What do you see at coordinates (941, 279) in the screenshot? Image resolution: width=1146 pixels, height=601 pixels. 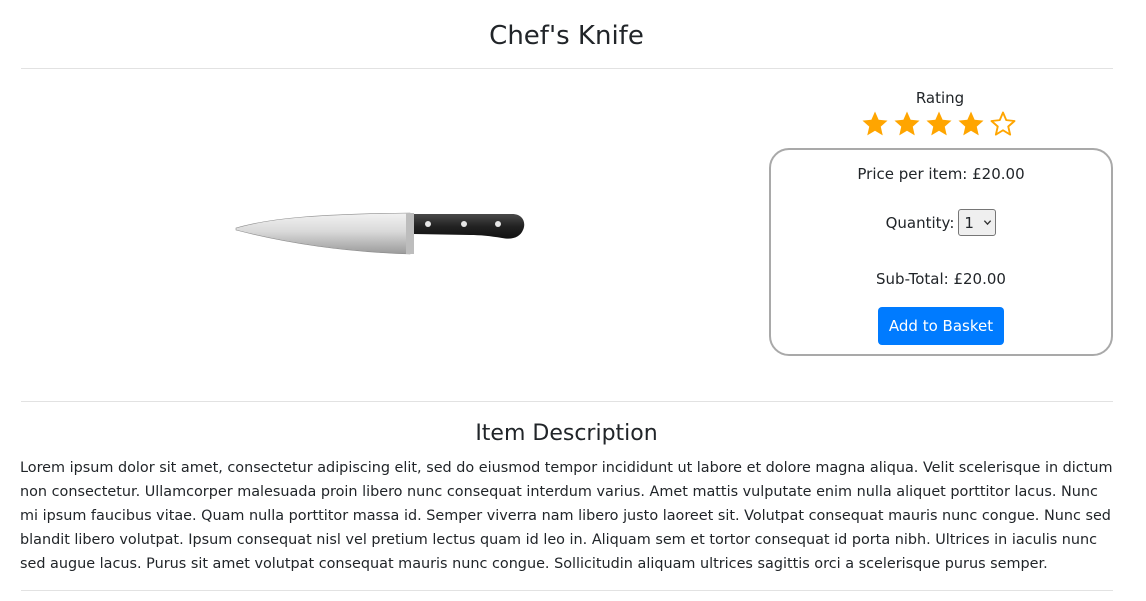 I see `subtotal: Sub-Total: £20.00` at bounding box center [941, 279].